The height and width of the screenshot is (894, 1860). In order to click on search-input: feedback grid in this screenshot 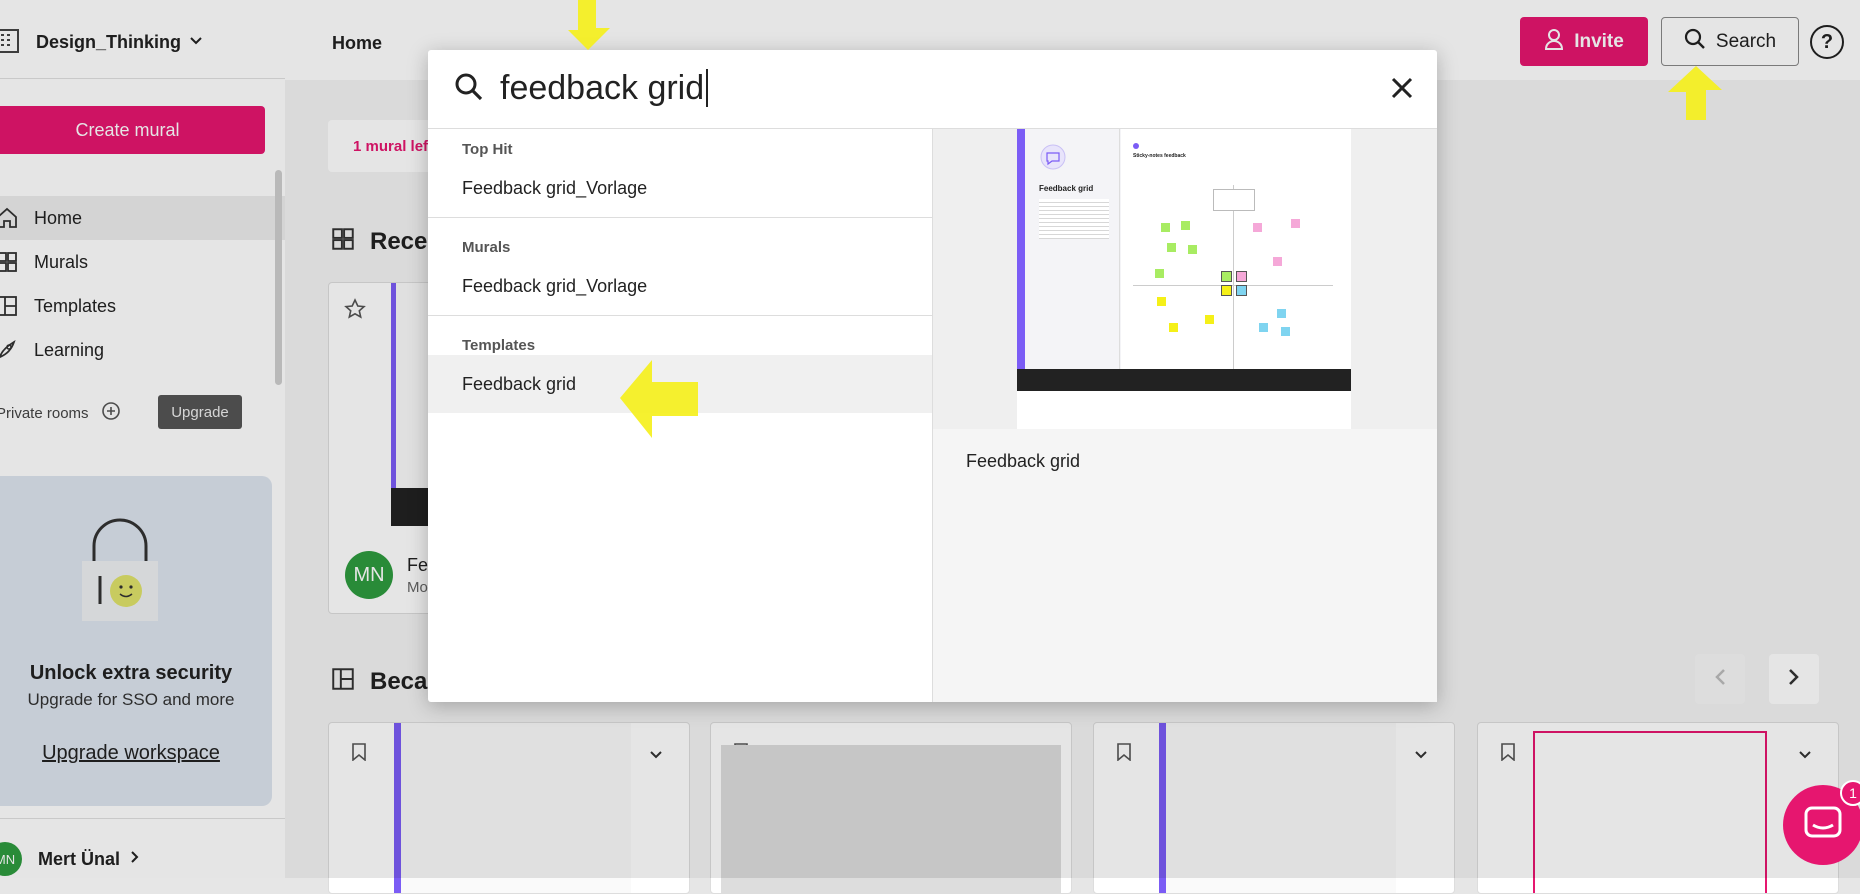, I will do `click(604, 88)`.